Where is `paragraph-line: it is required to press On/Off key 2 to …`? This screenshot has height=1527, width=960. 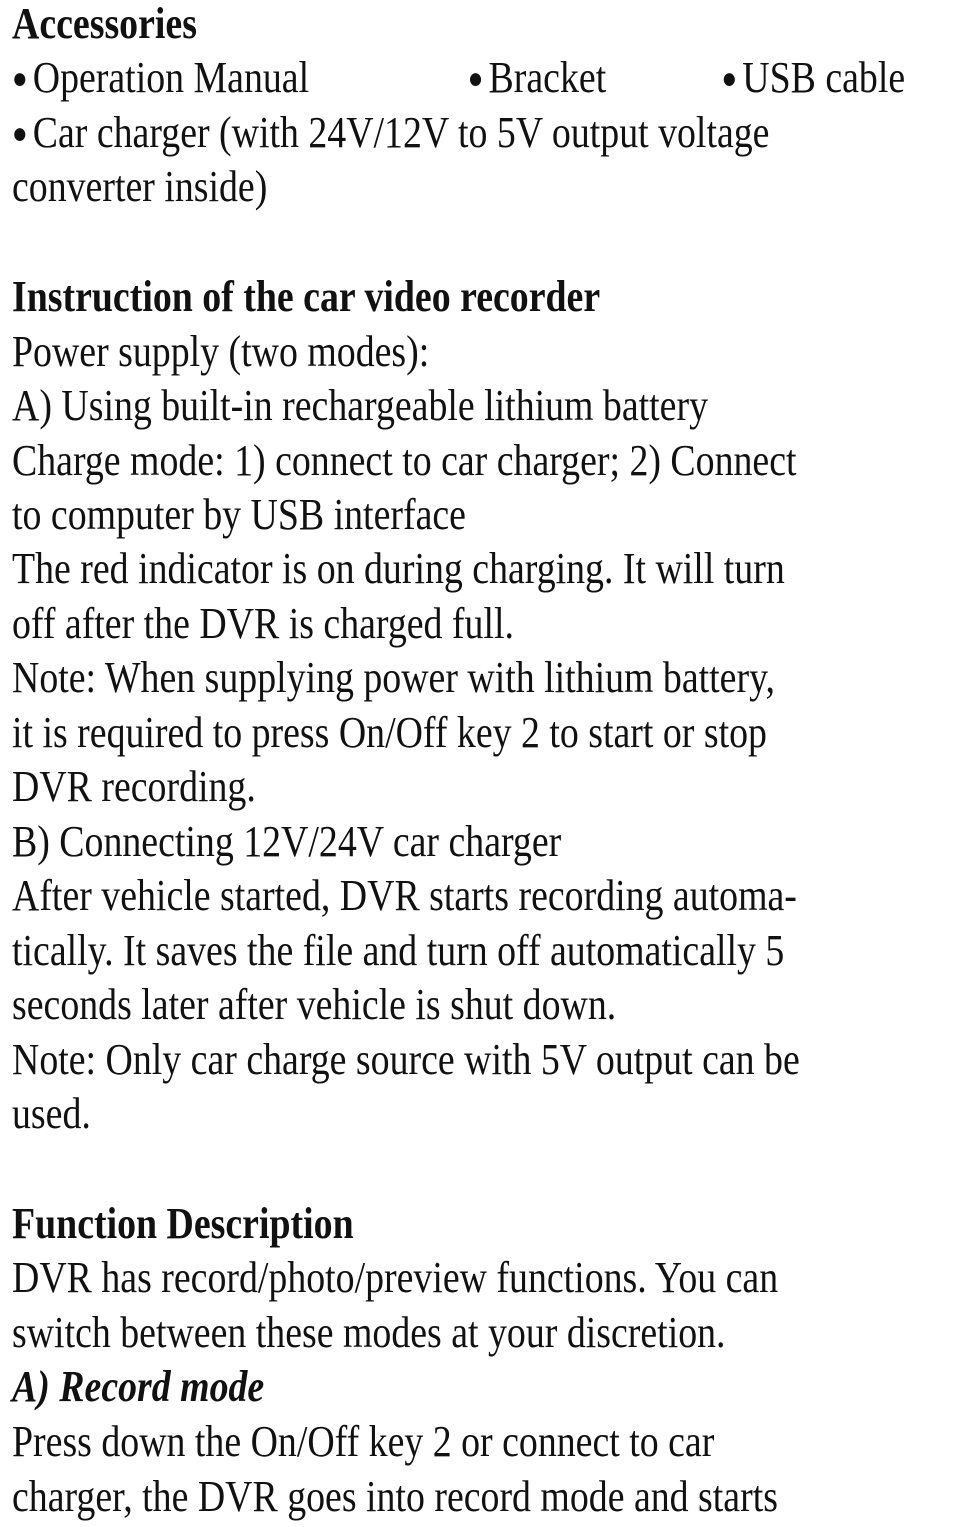 paragraph-line: it is required to press On/Off key 2 to … is located at coordinates (389, 732).